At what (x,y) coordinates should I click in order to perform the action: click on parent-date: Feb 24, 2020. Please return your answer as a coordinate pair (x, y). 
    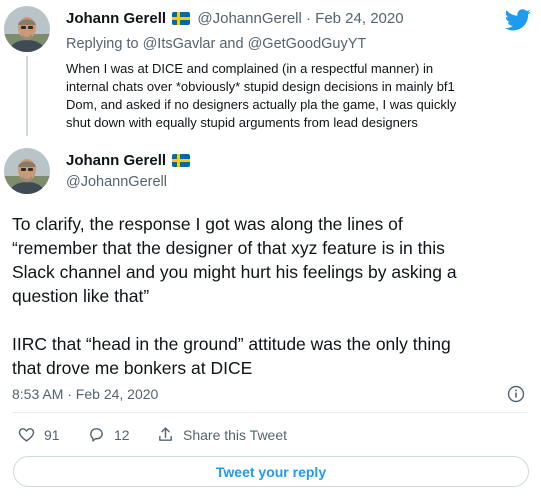
    Looking at the image, I should click on (359, 18).